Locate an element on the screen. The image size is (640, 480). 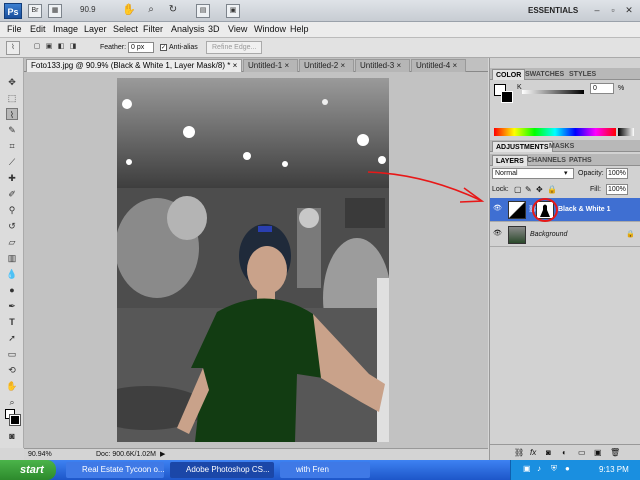
menu-filter: Filter is located at coordinates (153, 29).